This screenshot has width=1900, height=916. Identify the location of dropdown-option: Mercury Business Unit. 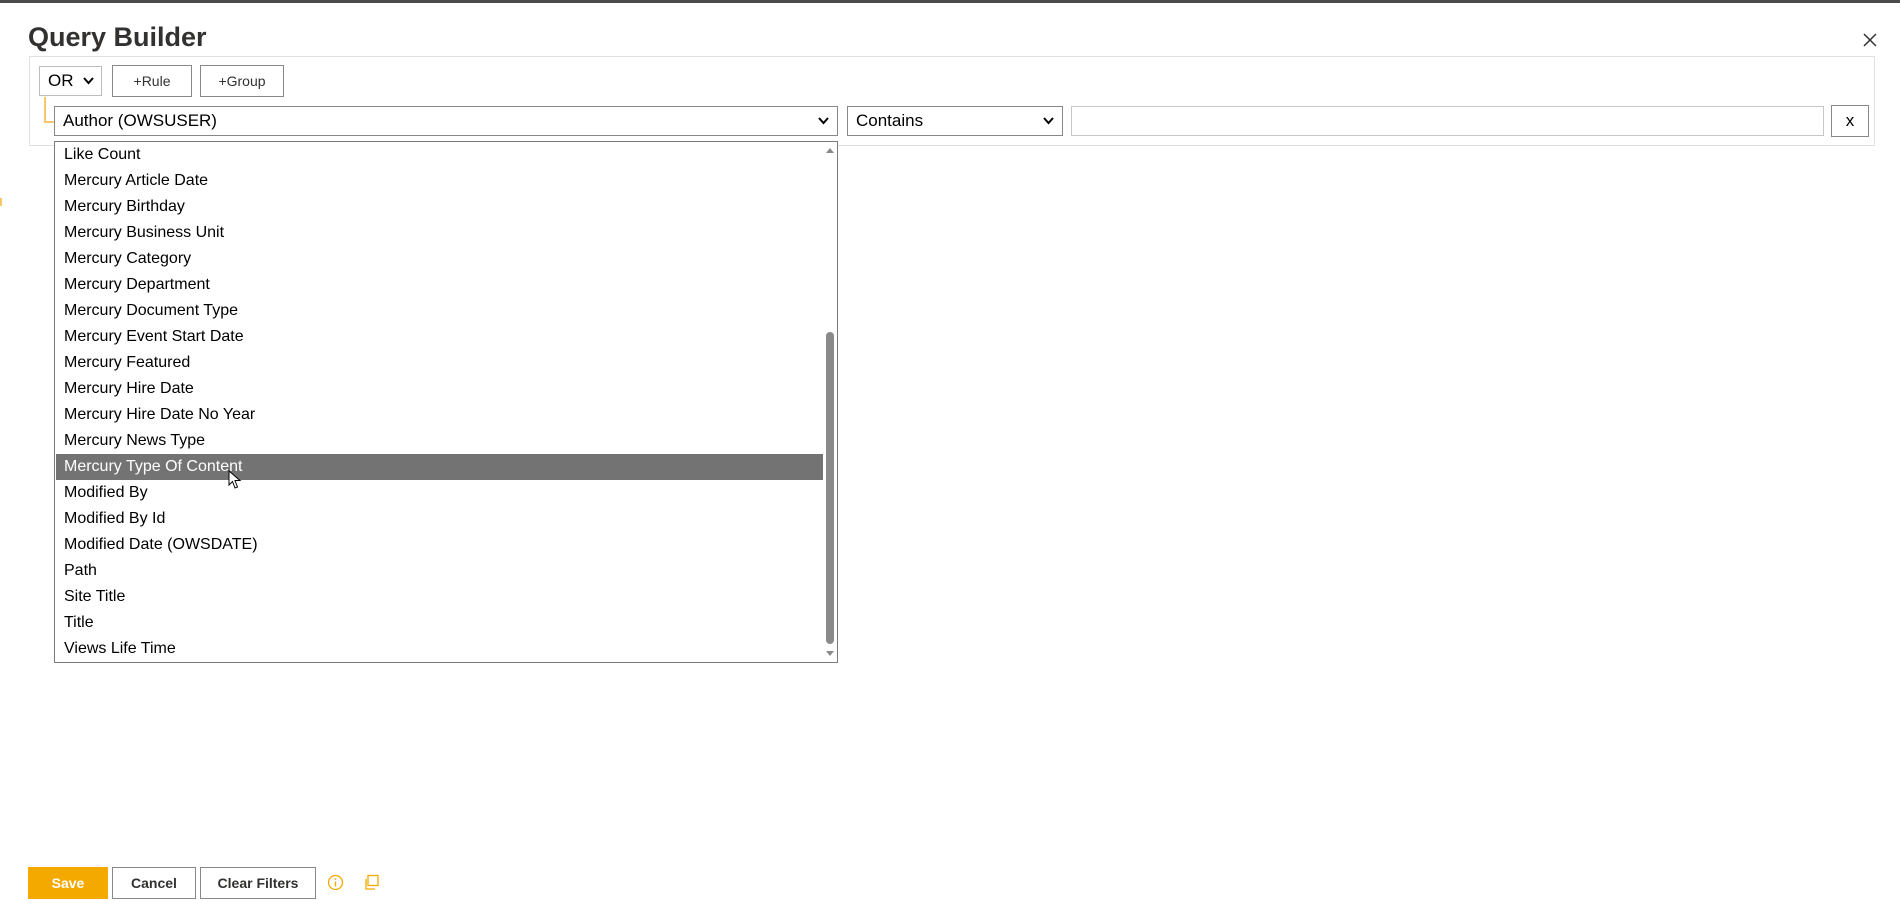
(439, 233).